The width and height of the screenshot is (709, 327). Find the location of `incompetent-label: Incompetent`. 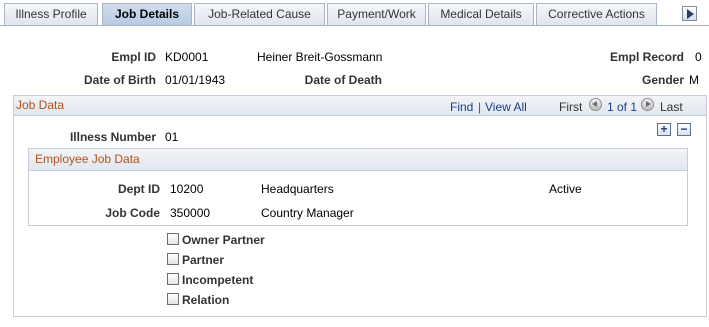

incompetent-label: Incompetent is located at coordinates (218, 280).